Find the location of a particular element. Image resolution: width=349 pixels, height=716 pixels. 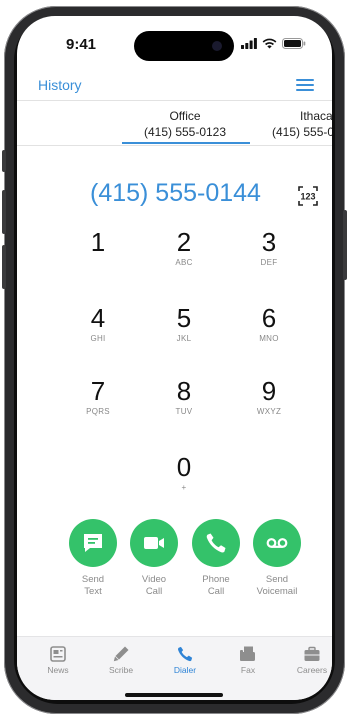

hamburger-icon is located at coordinates (305, 85).